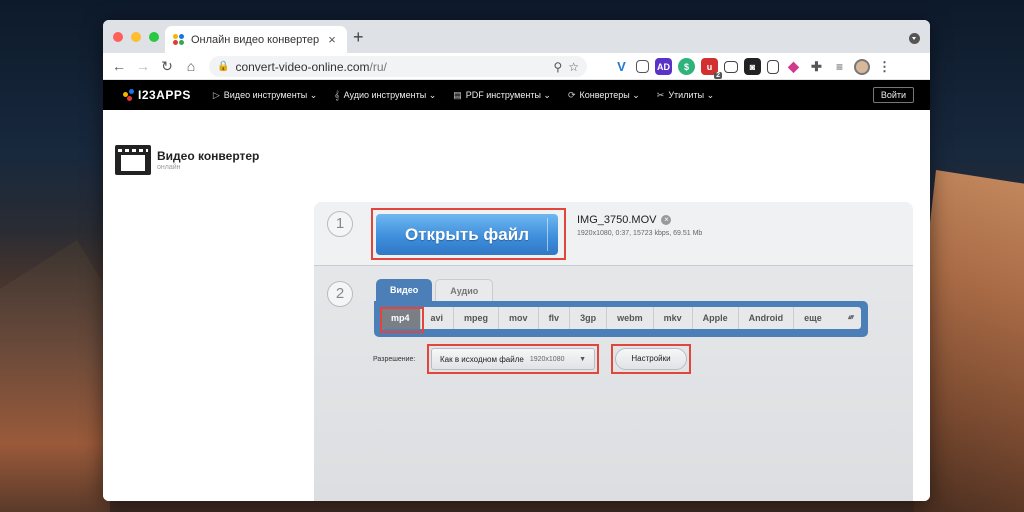 This screenshot has width=1024, height=512. What do you see at coordinates (508, 94) in the screenshot?
I see `nav-label: PDF инструменты ⌄` at bounding box center [508, 94].